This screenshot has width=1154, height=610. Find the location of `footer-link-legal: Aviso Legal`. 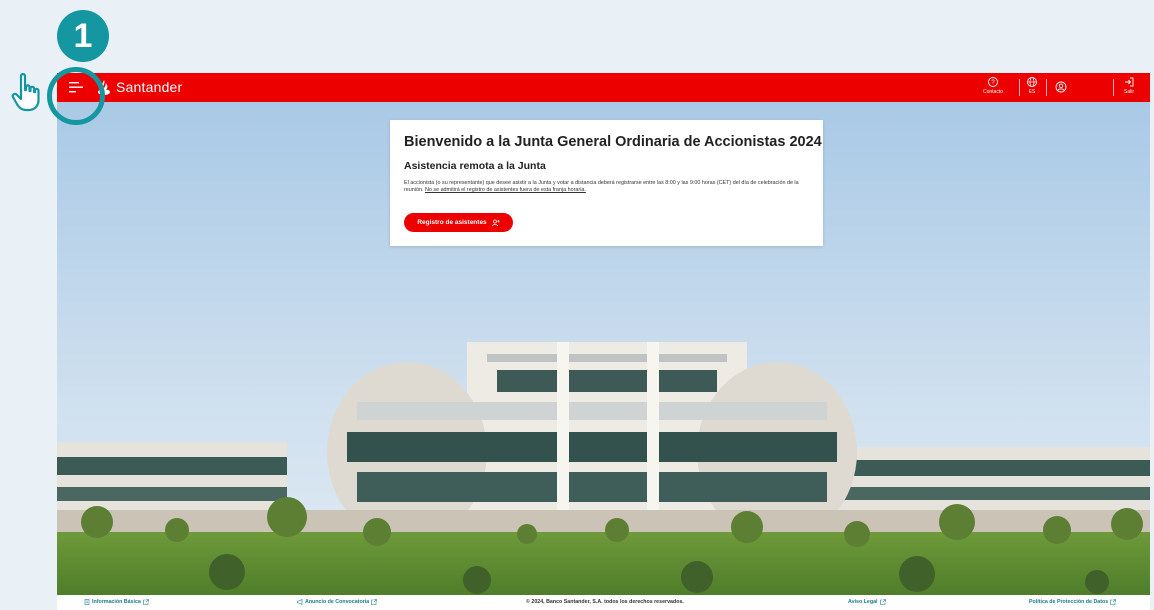

footer-link-legal: Aviso Legal is located at coordinates (867, 602).